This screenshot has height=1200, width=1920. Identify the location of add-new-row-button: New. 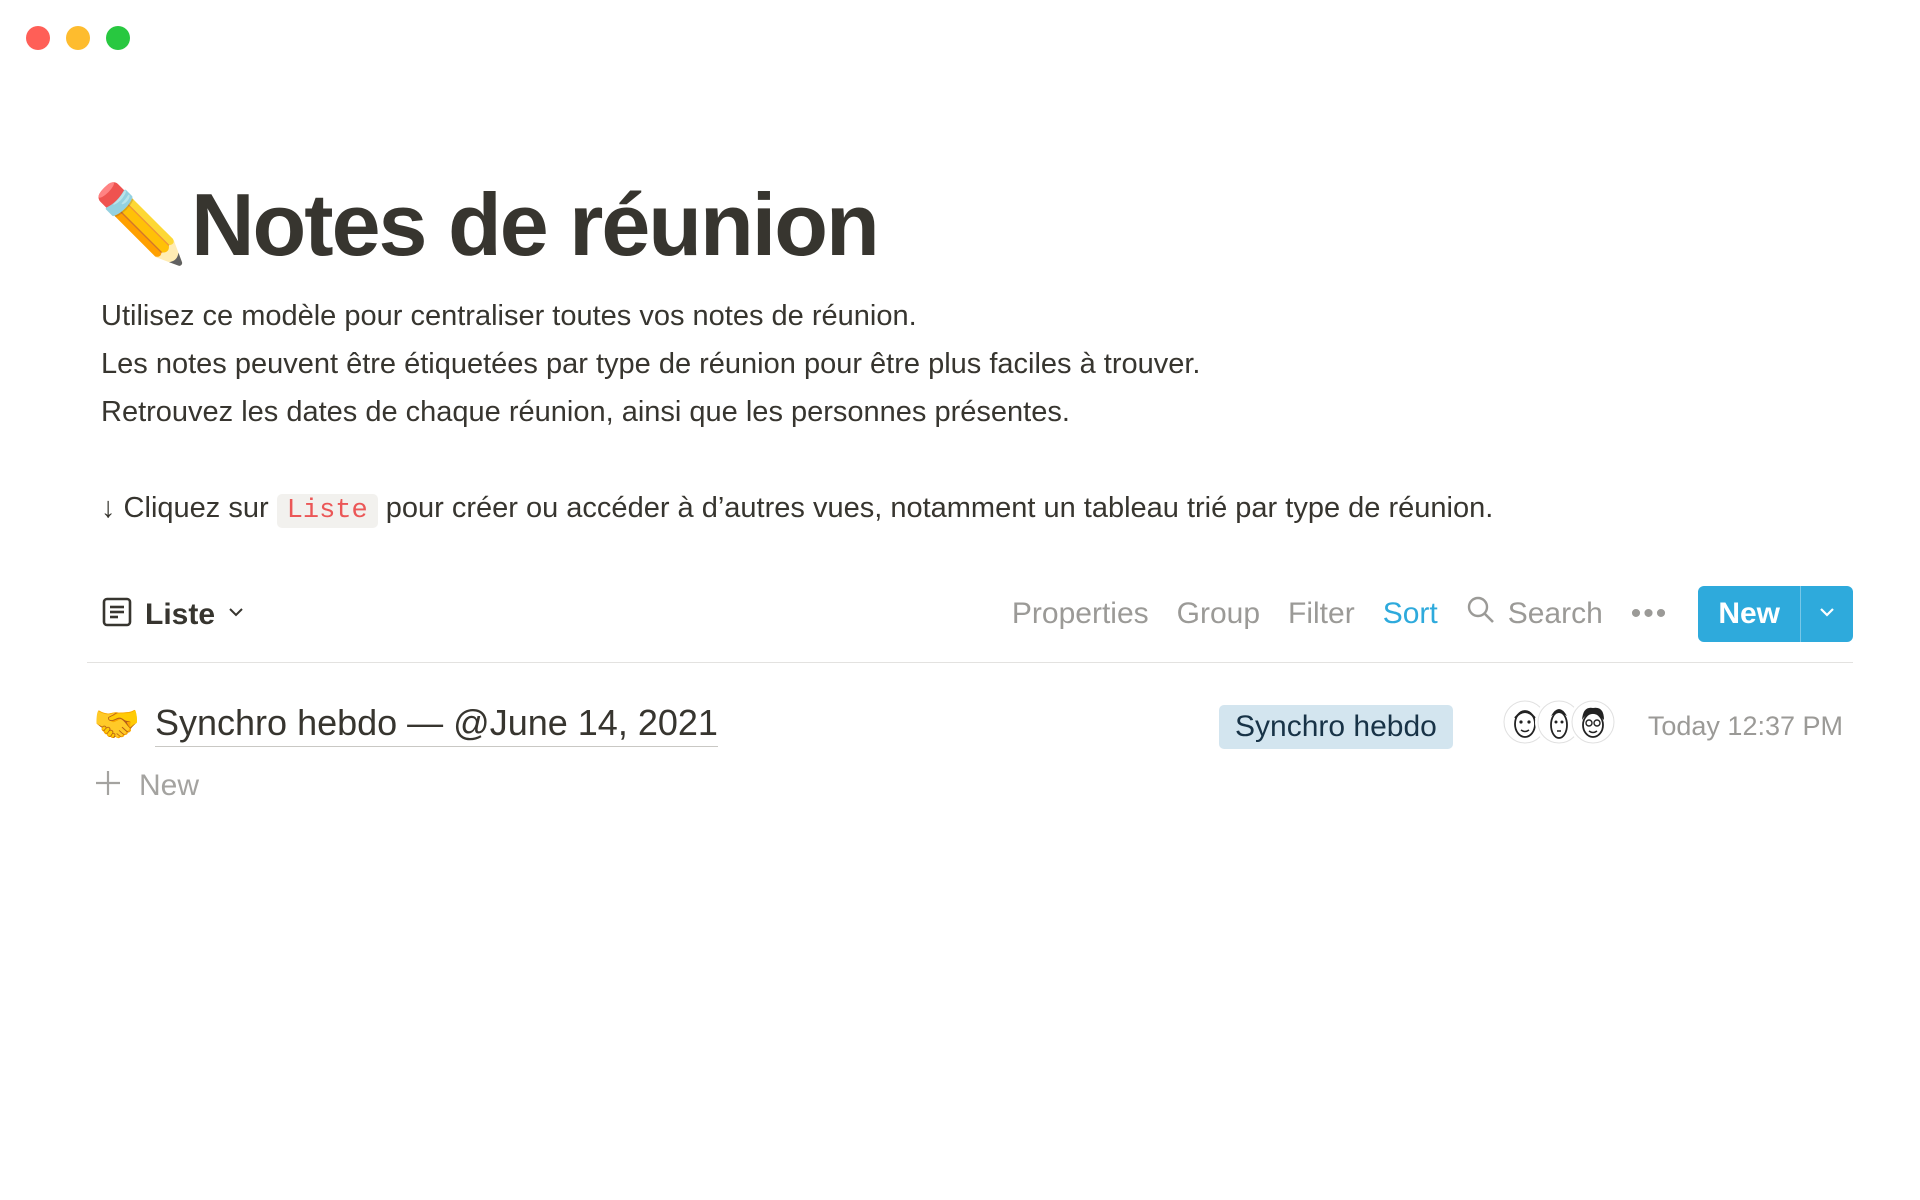
(146, 785).